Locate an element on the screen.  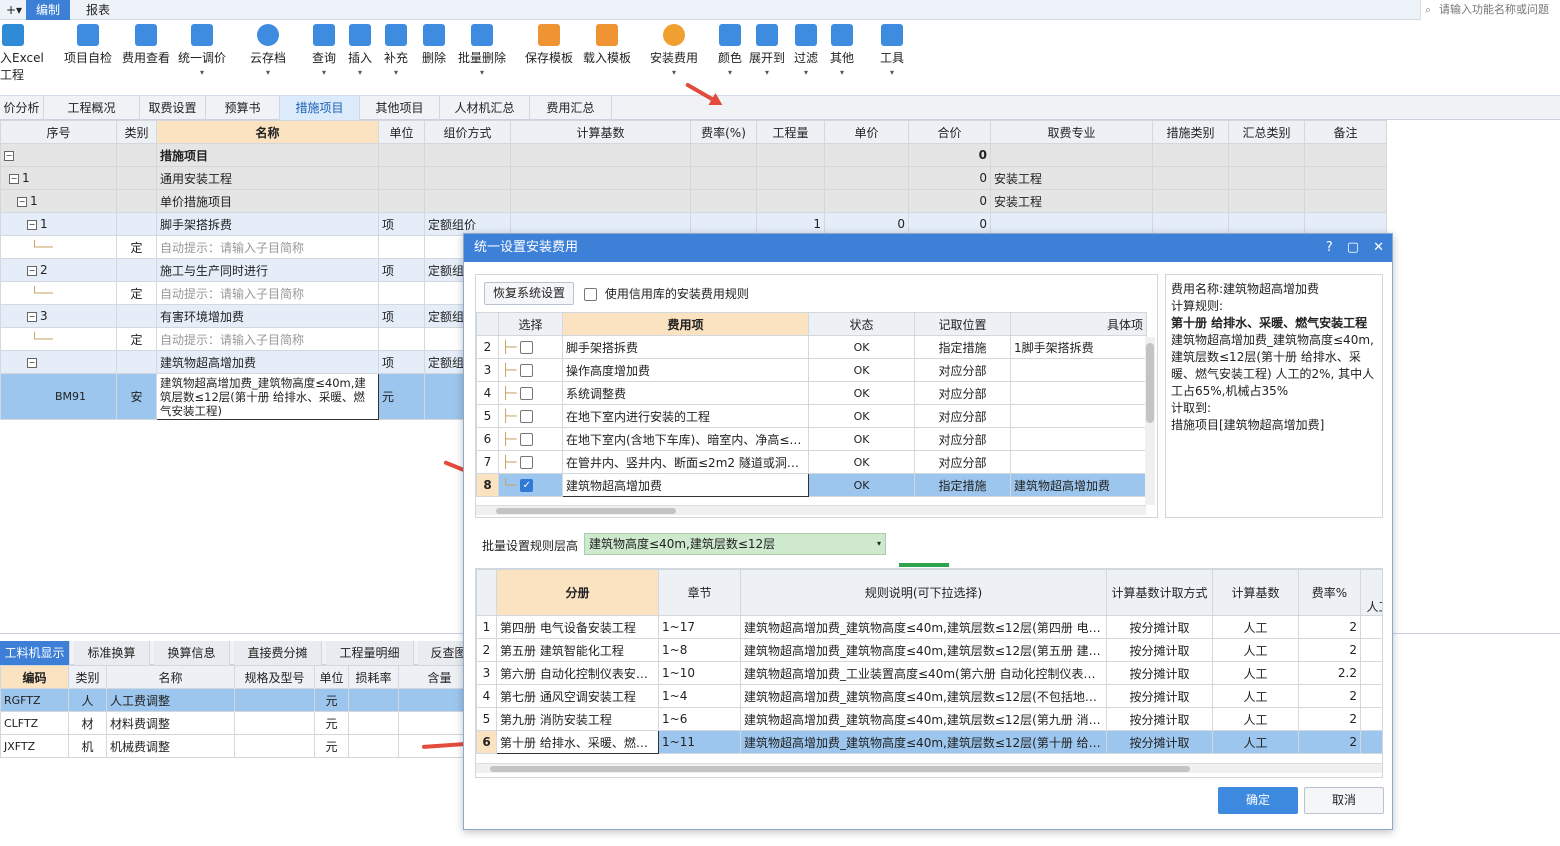
bottom-tabs: 工料机显示 标准换算 换算信息 直接费分摊 工程量明细 反查图 is located at coordinates (240, 653).